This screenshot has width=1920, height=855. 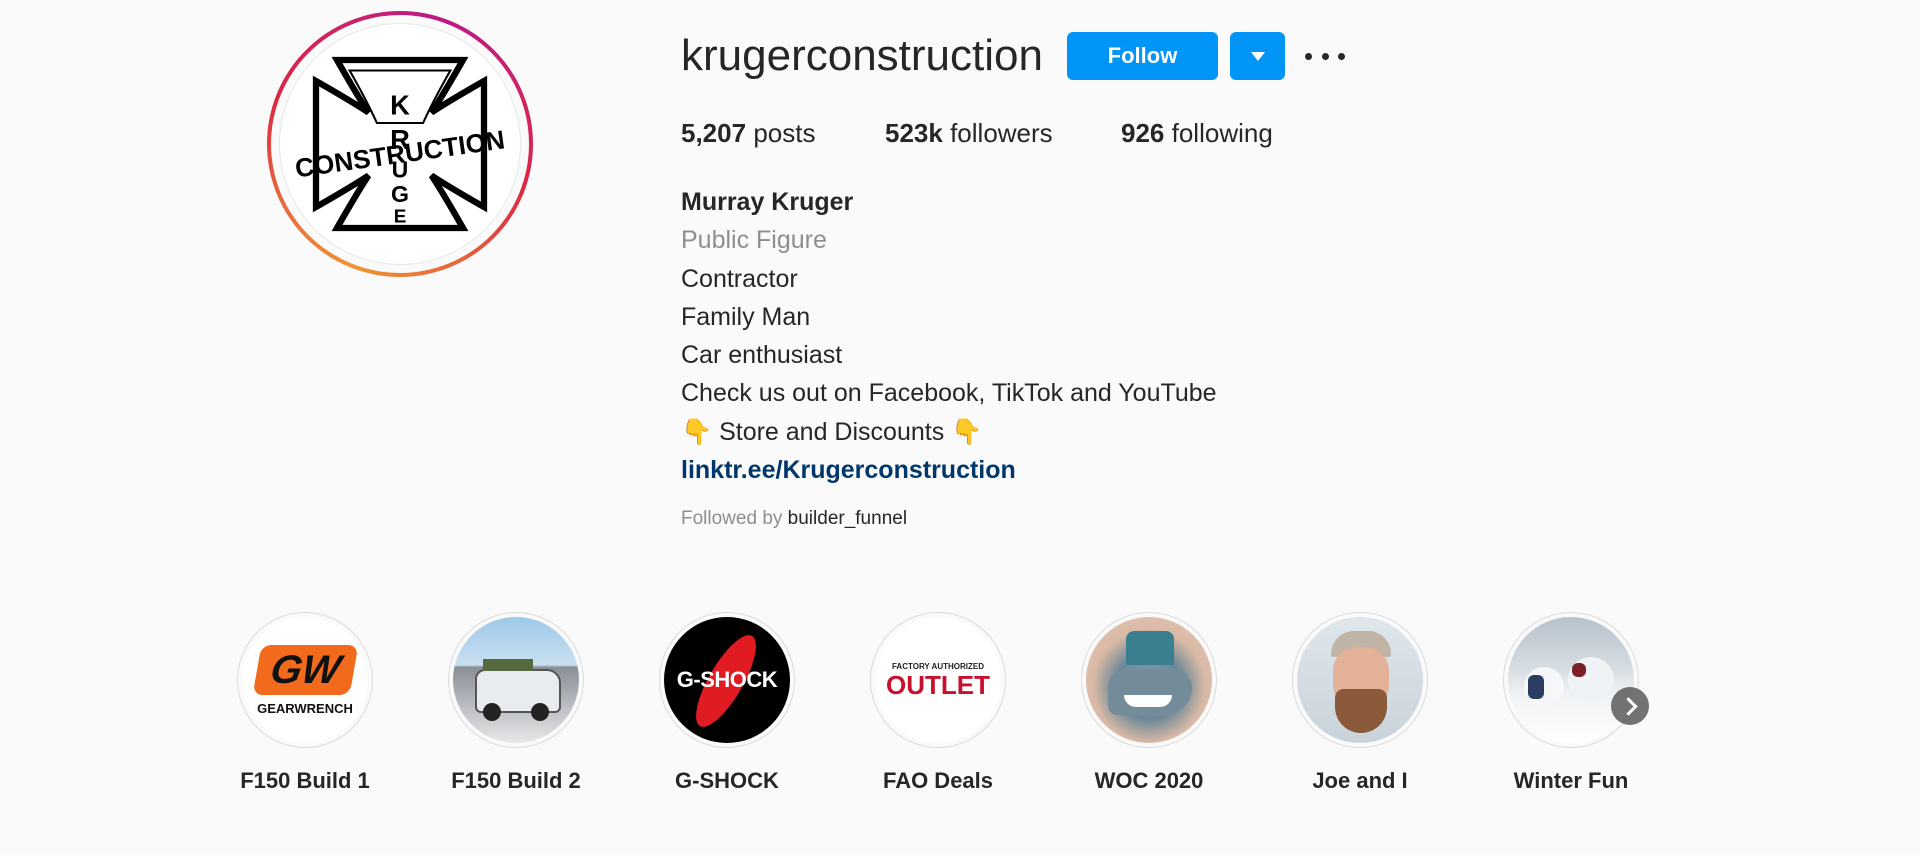 What do you see at coordinates (305, 780) in the screenshot?
I see `highlight-label: F150 Build 1` at bounding box center [305, 780].